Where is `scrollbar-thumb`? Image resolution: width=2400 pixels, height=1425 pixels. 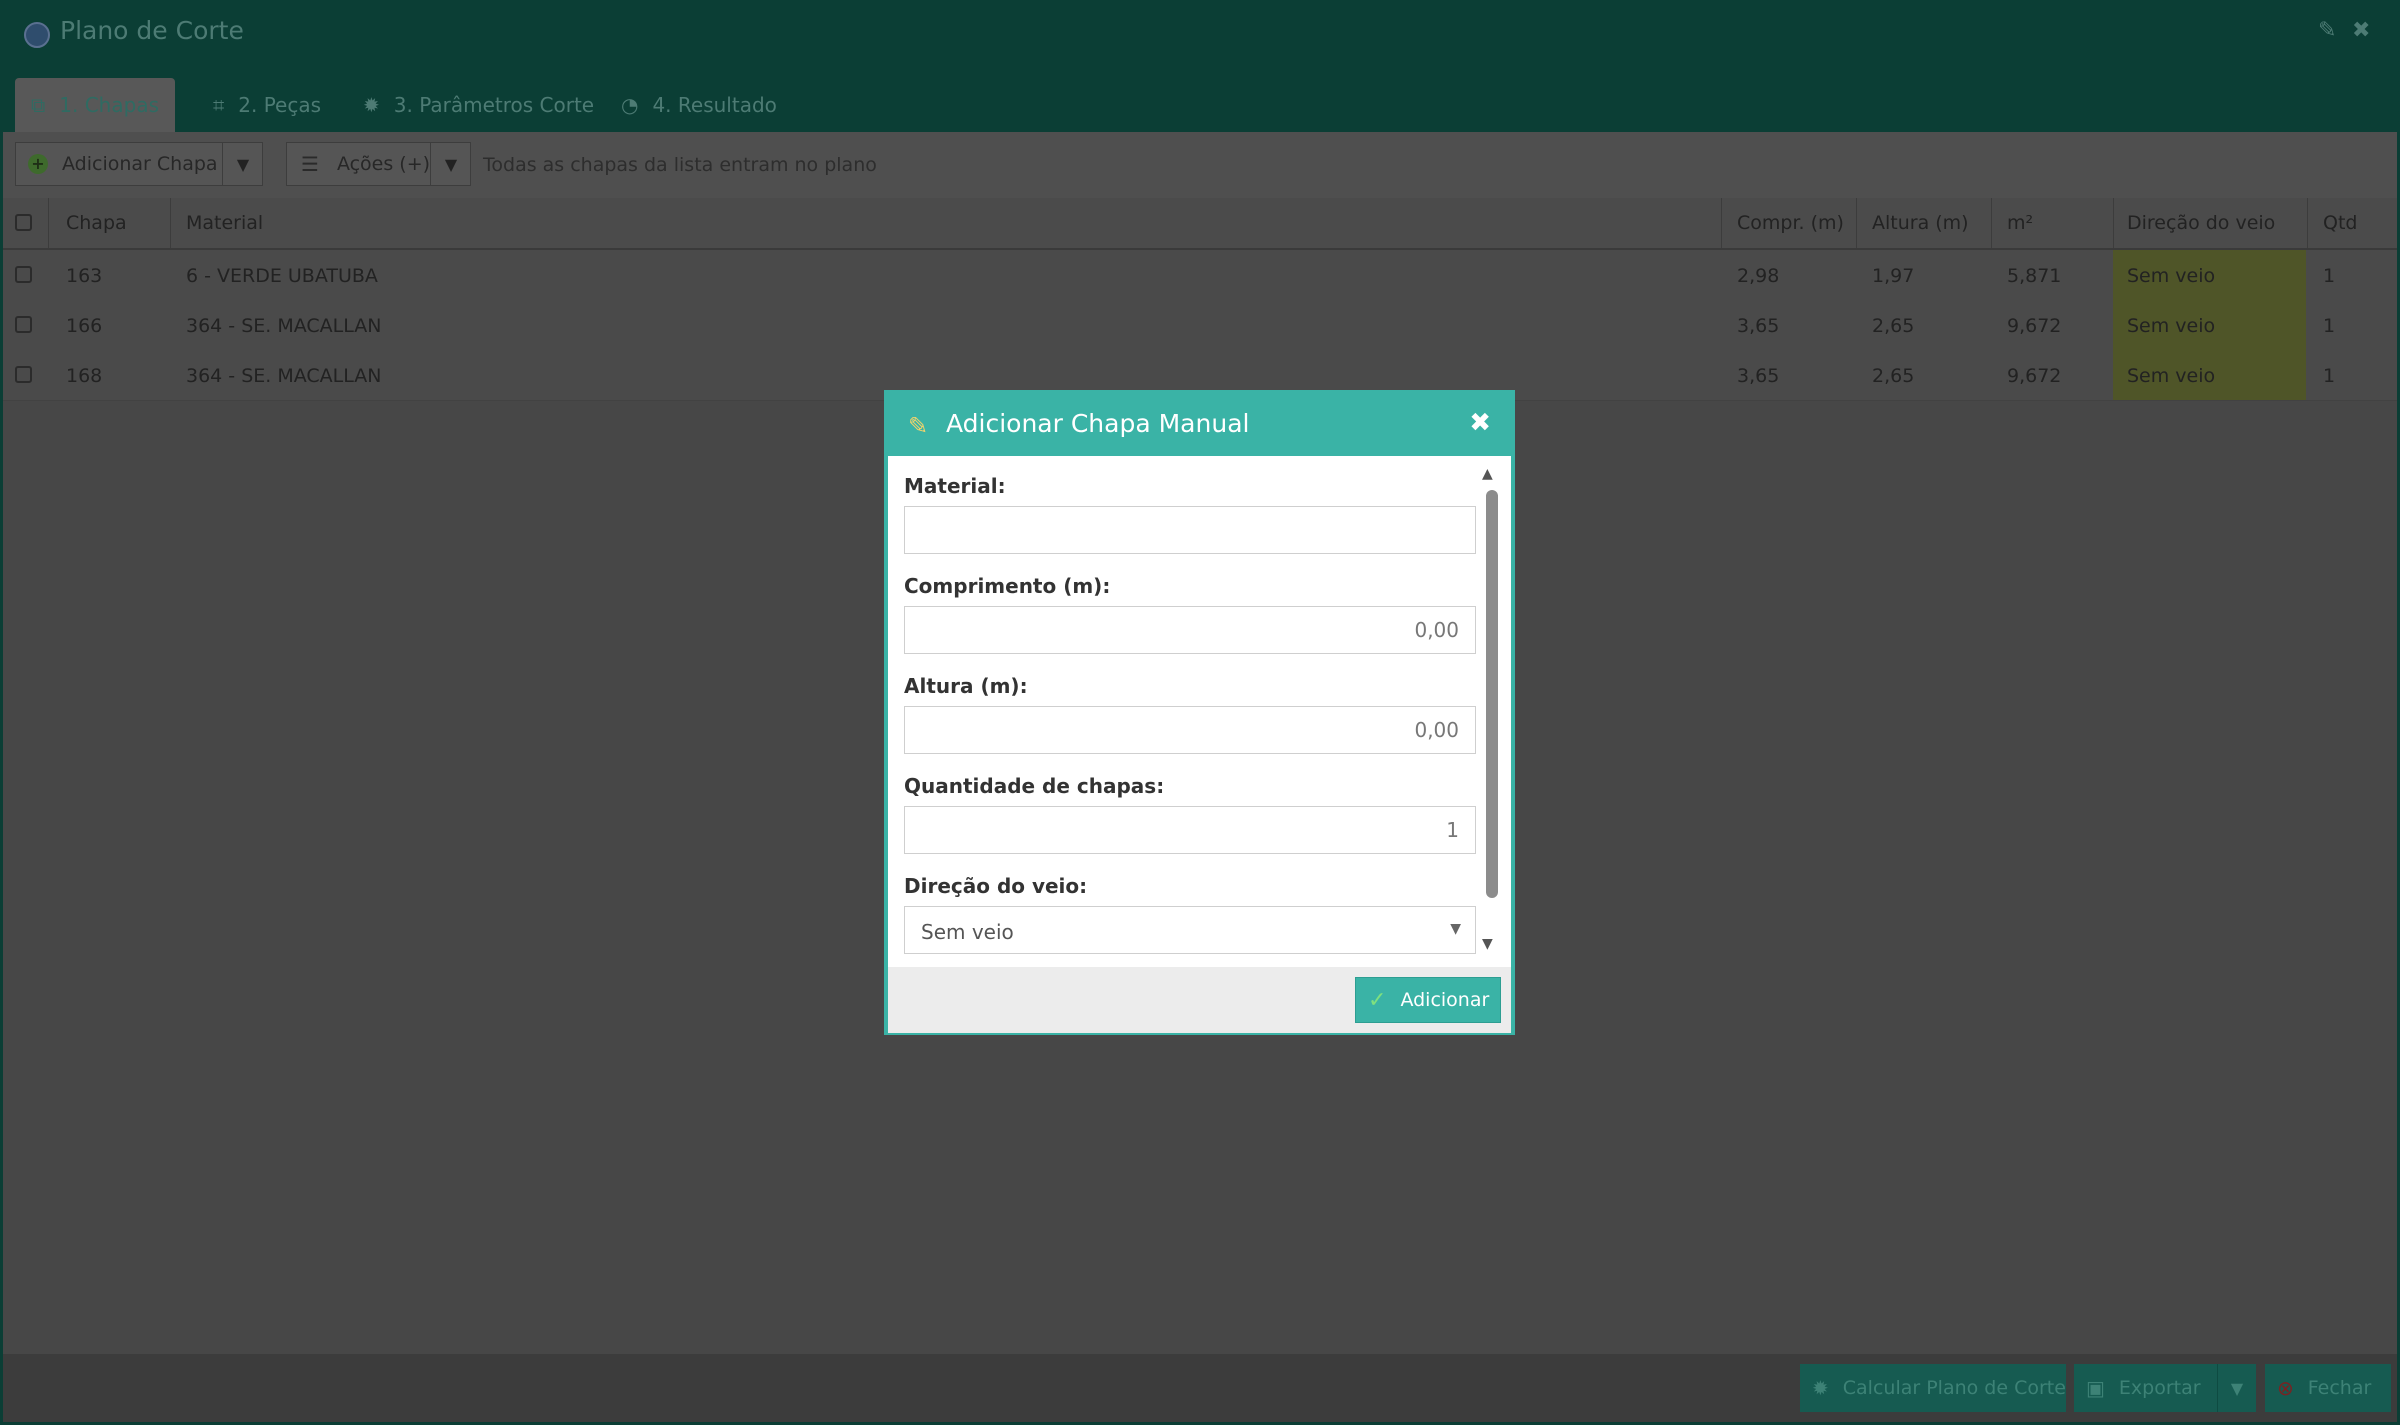
scrollbar-thumb is located at coordinates (1492, 694).